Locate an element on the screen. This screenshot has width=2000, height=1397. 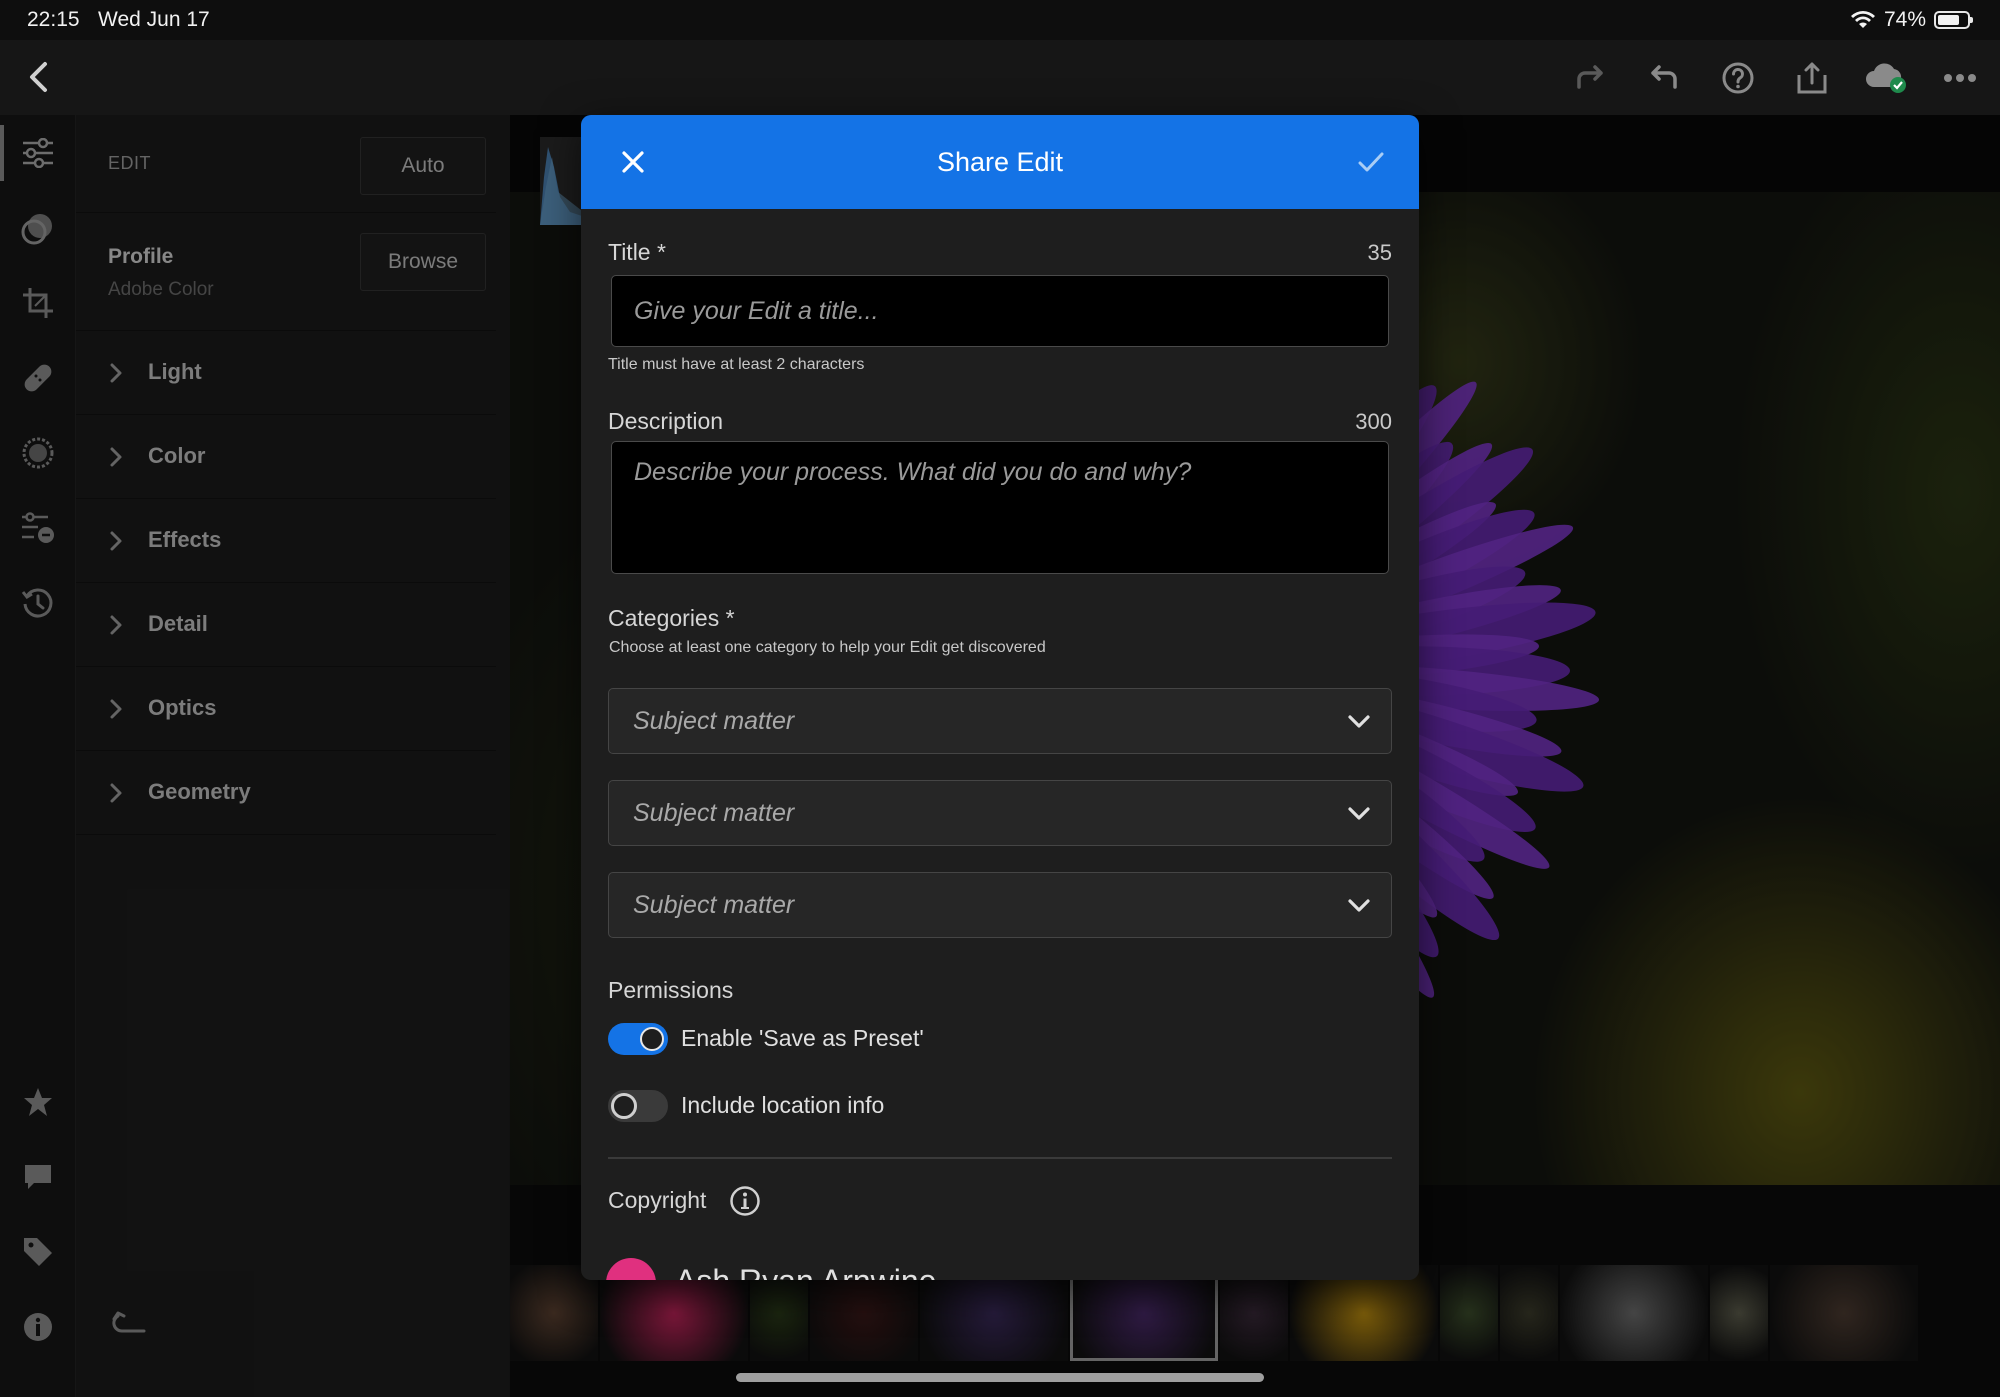
cloud-synced-icon is located at coordinates (1886, 78).